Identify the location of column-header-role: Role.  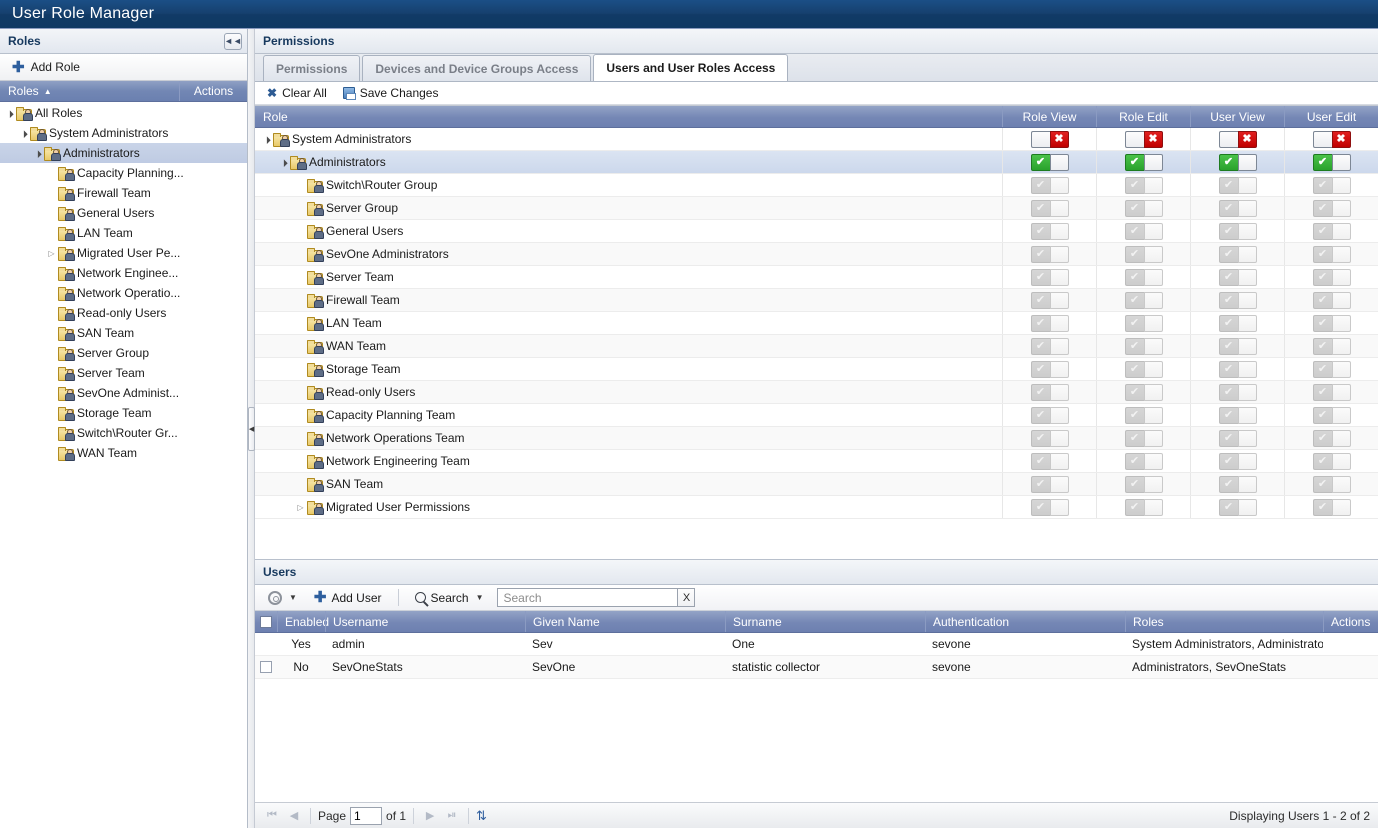
(628, 116).